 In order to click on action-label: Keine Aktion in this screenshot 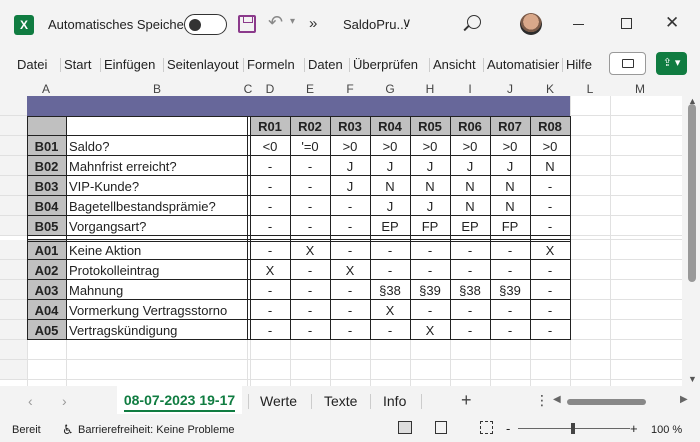, I will do `click(157, 250)`.